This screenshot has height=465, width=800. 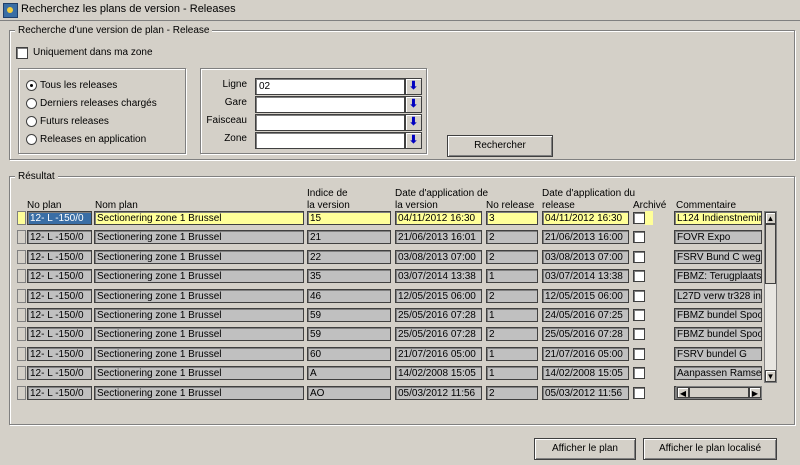 What do you see at coordinates (349, 237) in the screenshot?
I see `cell-indice: 21` at bounding box center [349, 237].